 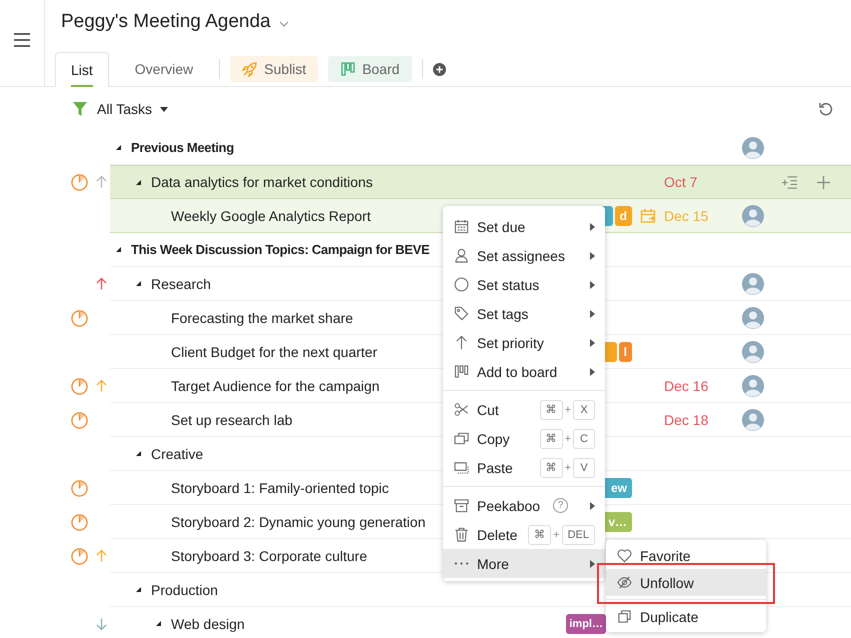 What do you see at coordinates (177, 454) in the screenshot?
I see `task-title: Creative` at bounding box center [177, 454].